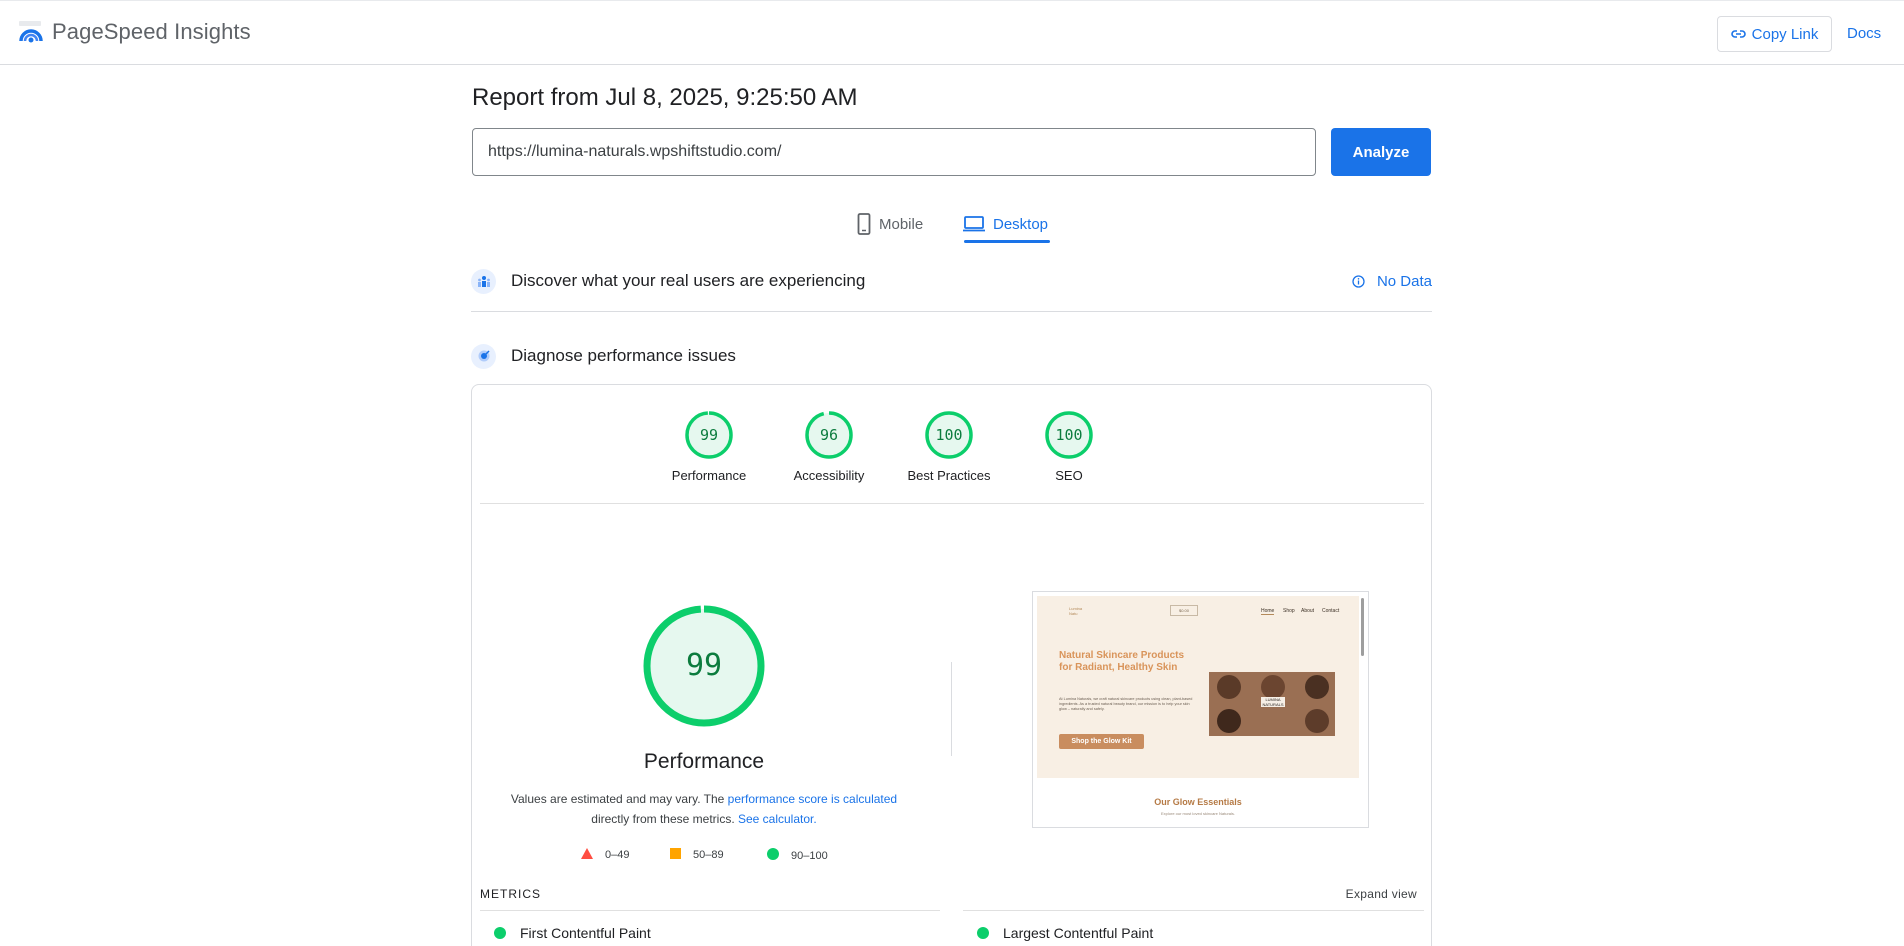  Describe the element at coordinates (1198, 802) in the screenshot. I see `screenshot-section-title: Our Glow Essentials` at that location.